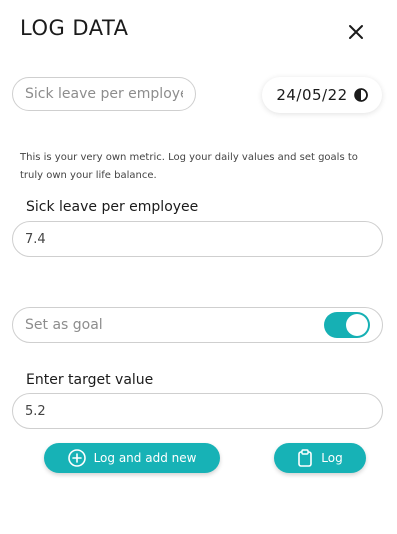  I want to click on set-goal-toggle, so click(347, 325).